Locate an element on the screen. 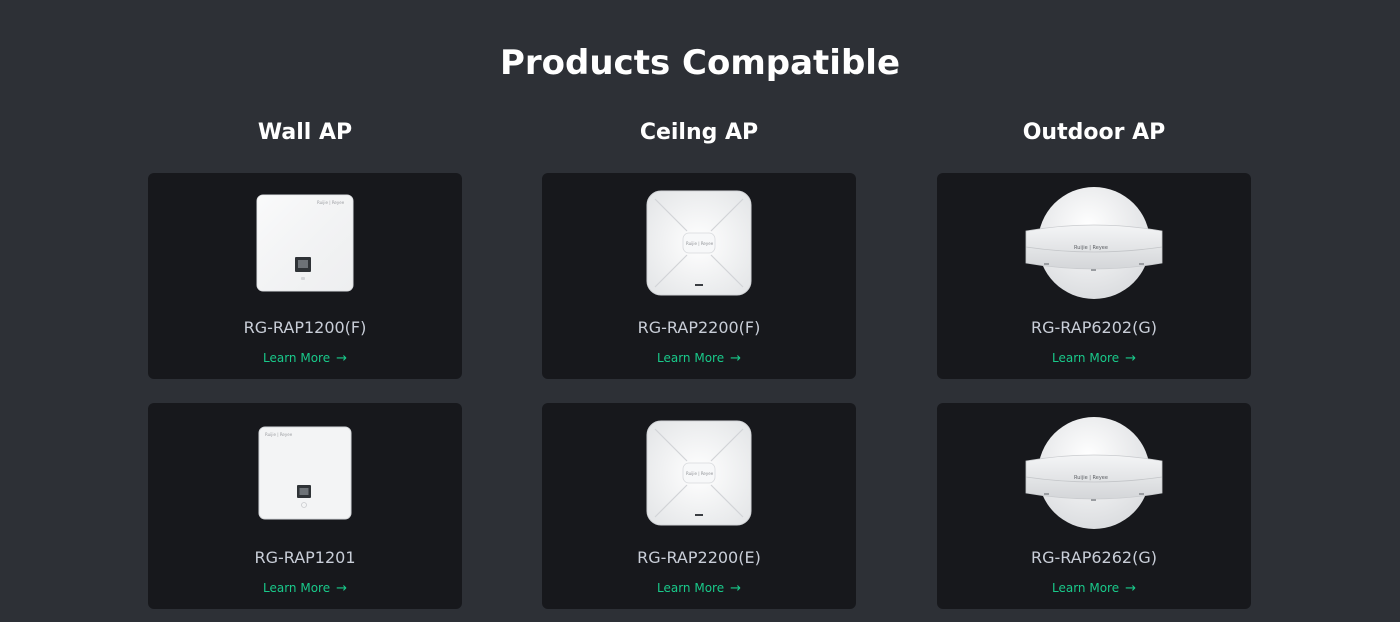 This screenshot has width=1400, height=622. product-card-rg-rap1201: Ruijie | Reyee RG-RAP1201 Learn More → is located at coordinates (305, 506).